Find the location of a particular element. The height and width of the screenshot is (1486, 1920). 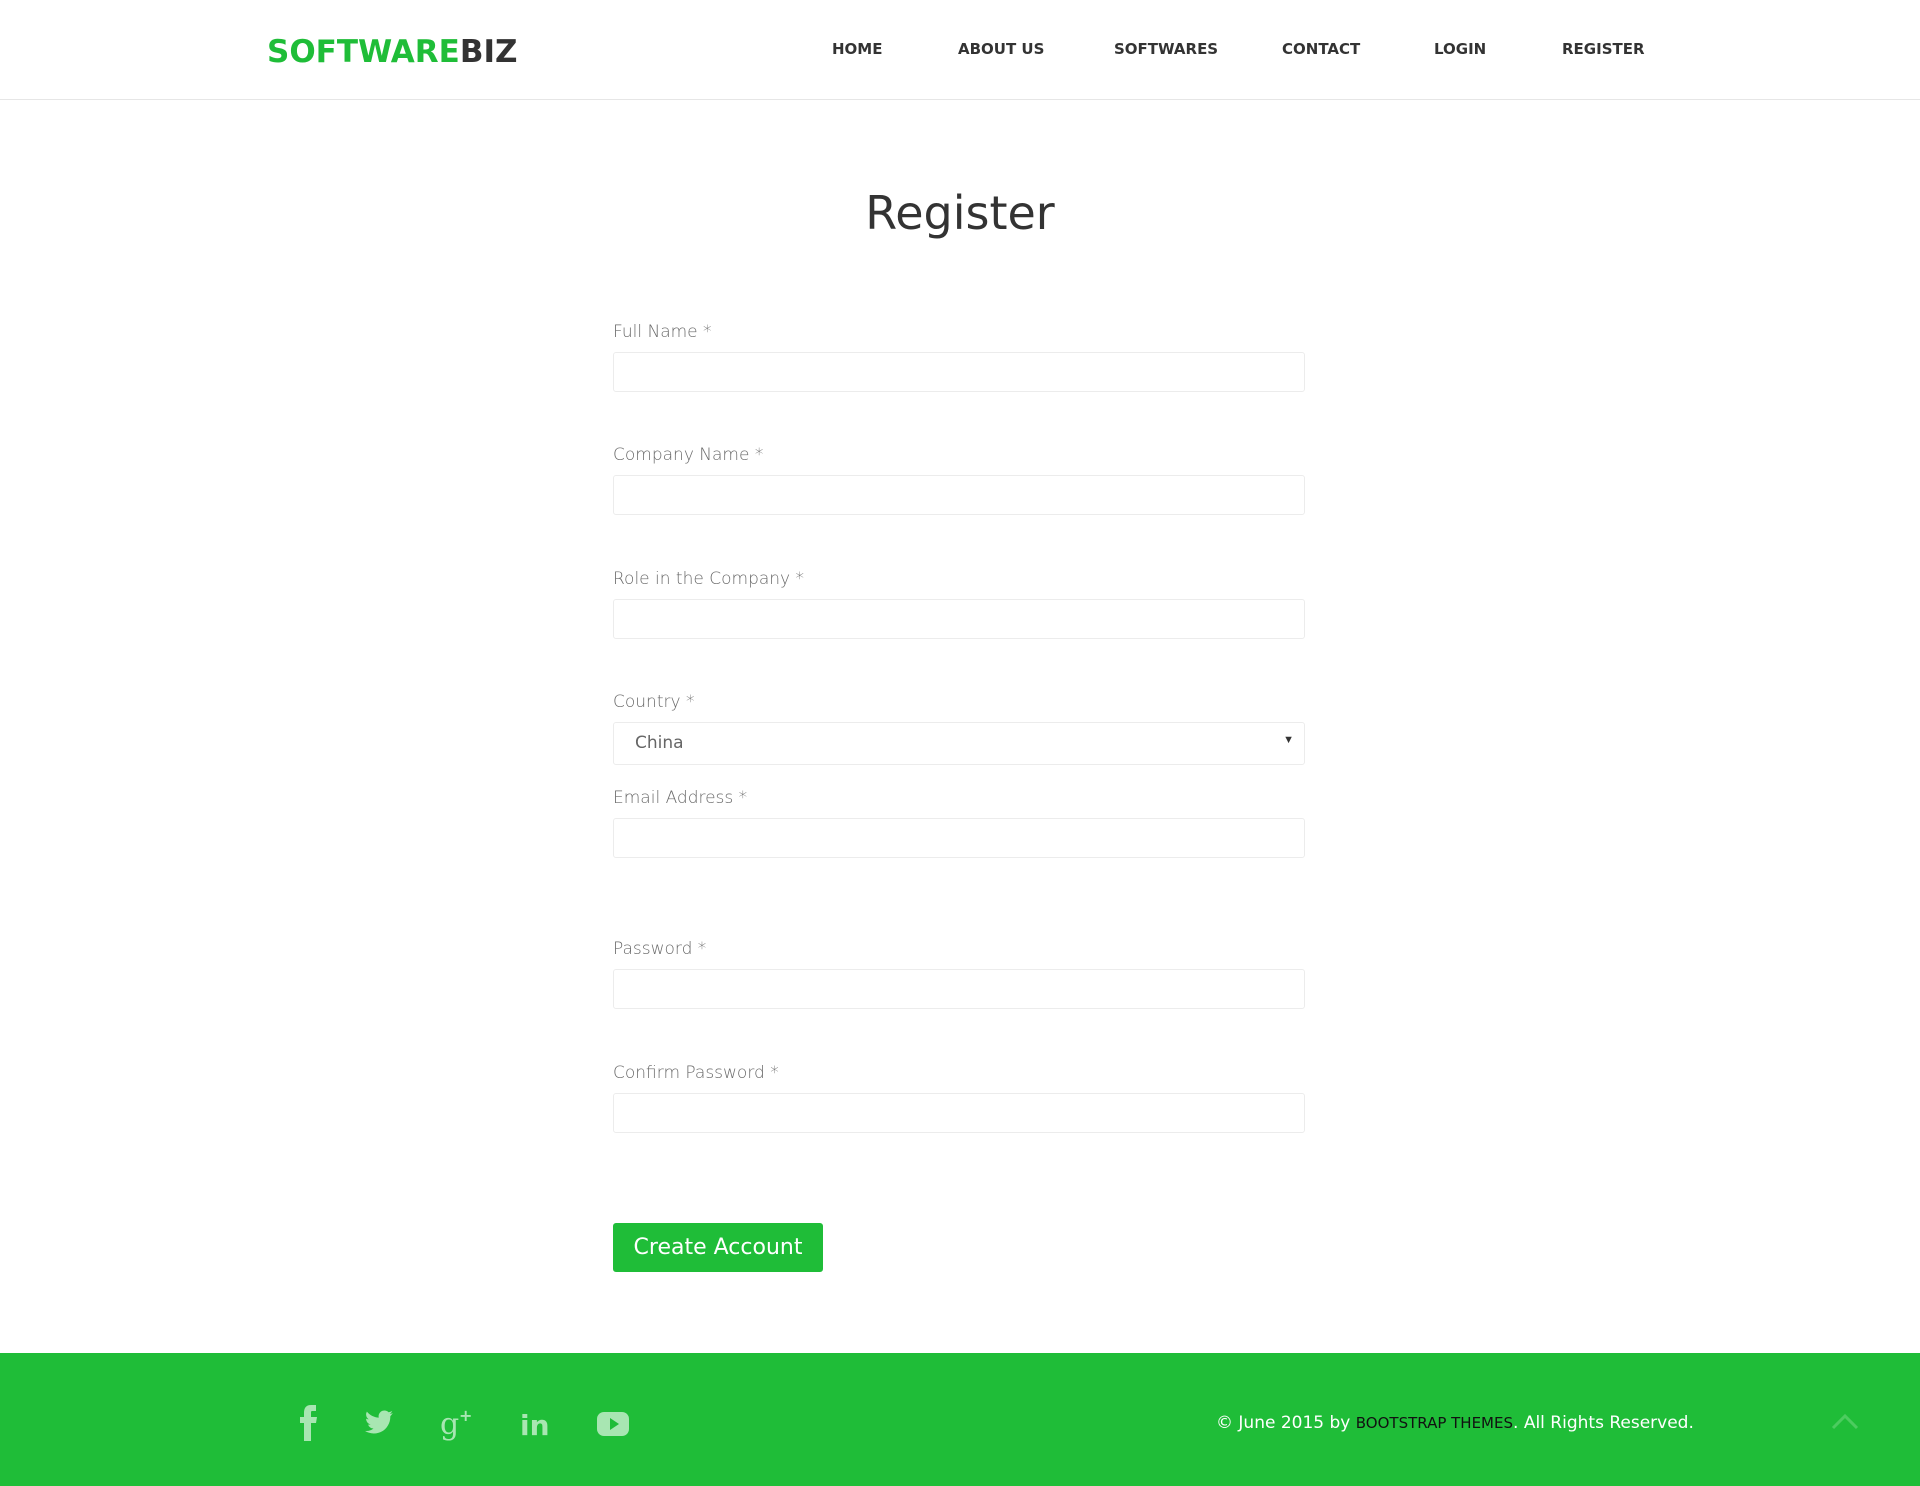

twitter-icon is located at coordinates (379, 1423).